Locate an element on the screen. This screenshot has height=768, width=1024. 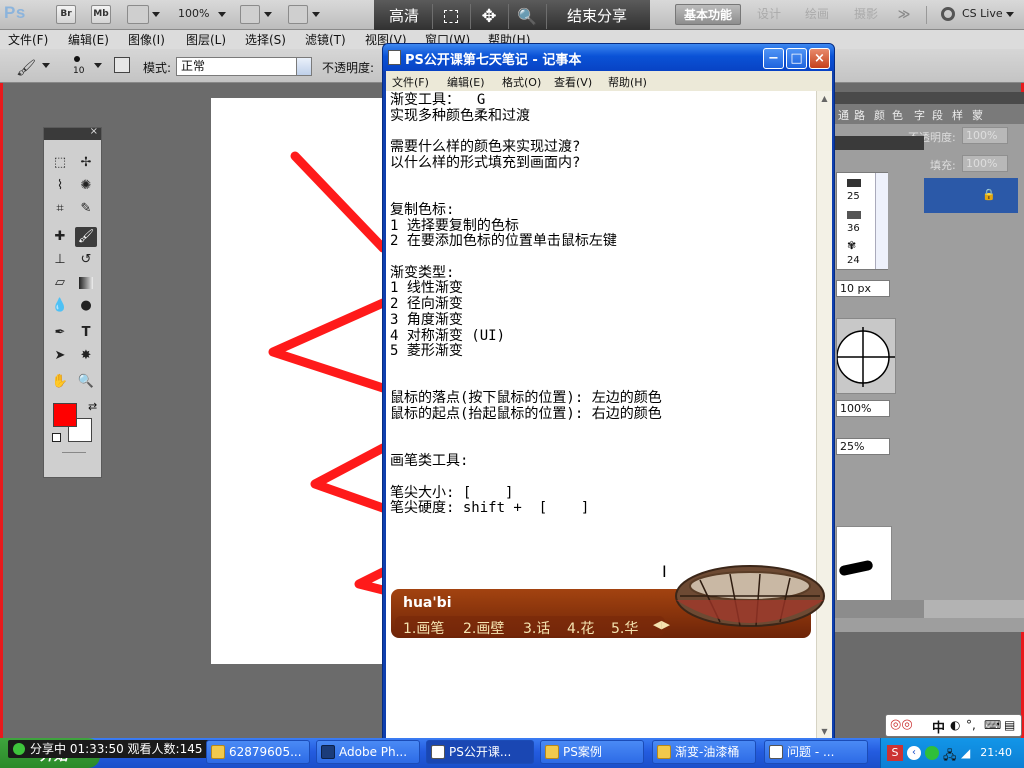
volume-icon: ◢ is located at coordinates (965, 753).